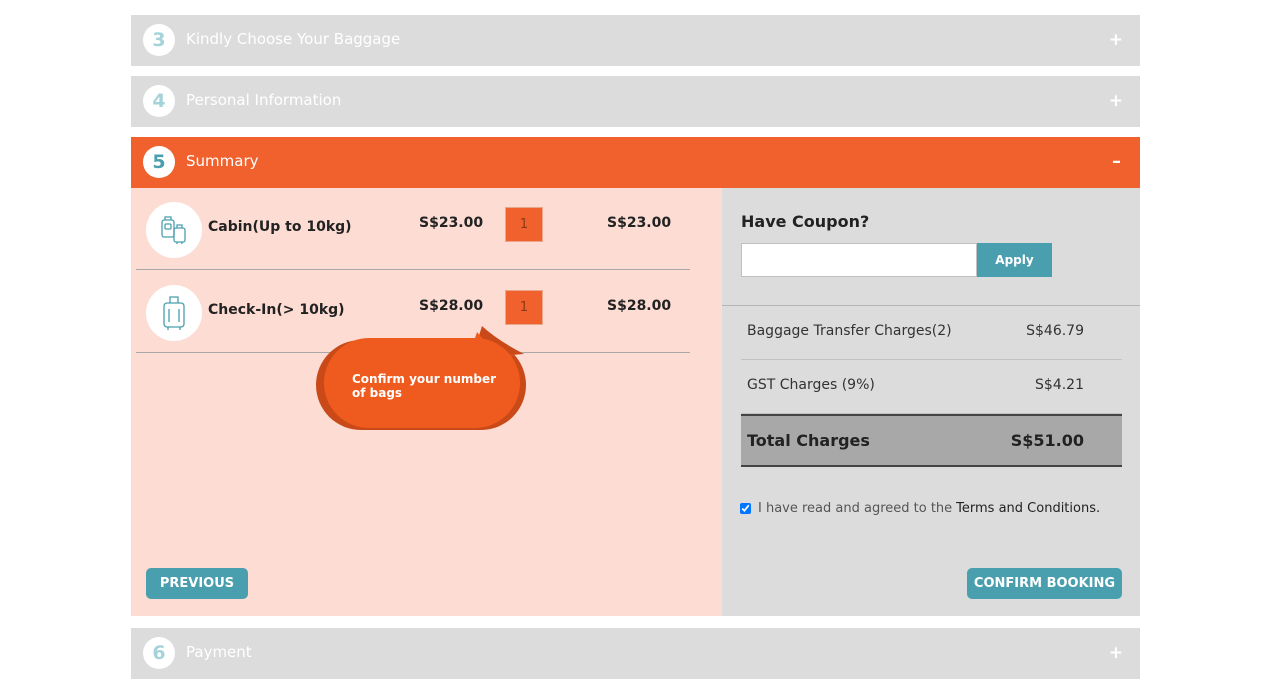 Image resolution: width=1280 pixels, height=700 pixels. I want to click on step-personal-header: 4 Personal Information +, so click(635, 101).